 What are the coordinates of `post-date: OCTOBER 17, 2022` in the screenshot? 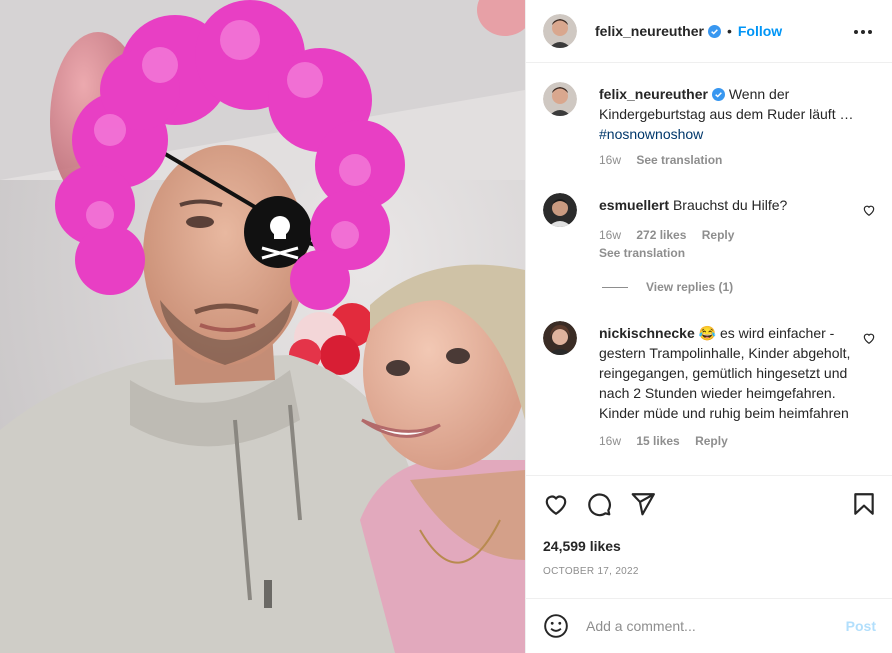 It's located at (591, 571).